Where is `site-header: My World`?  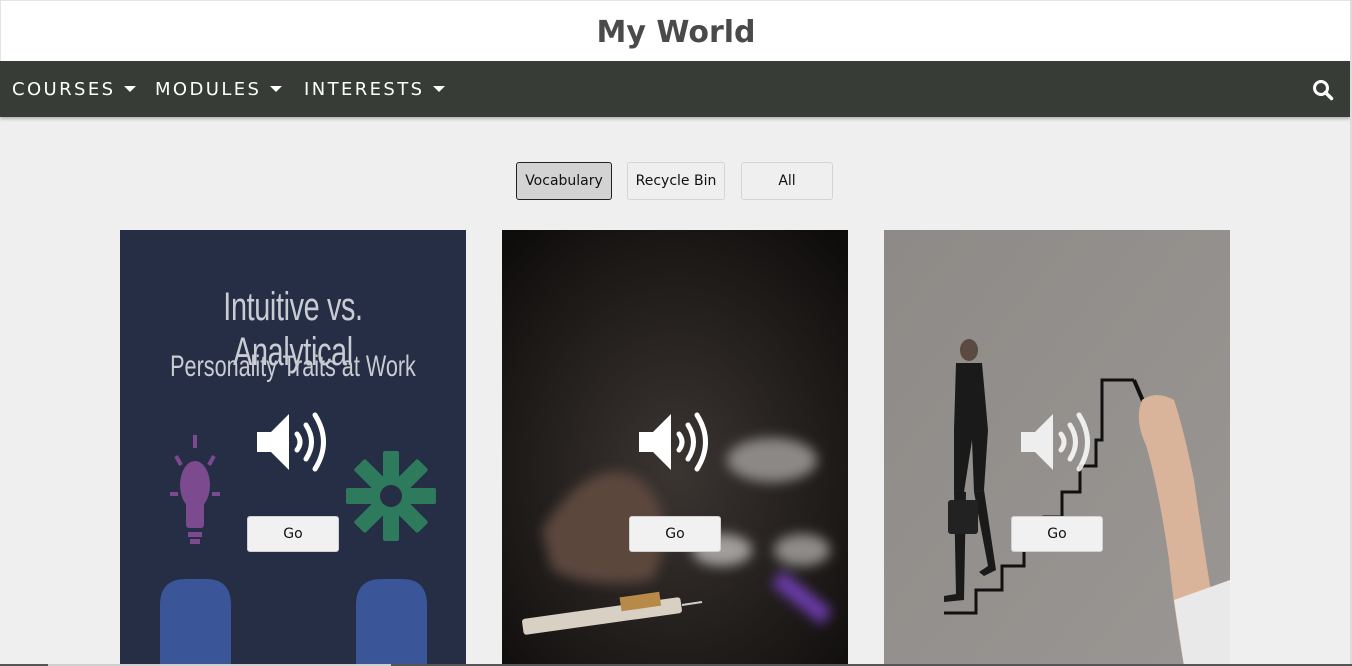 site-header: My World is located at coordinates (676, 30).